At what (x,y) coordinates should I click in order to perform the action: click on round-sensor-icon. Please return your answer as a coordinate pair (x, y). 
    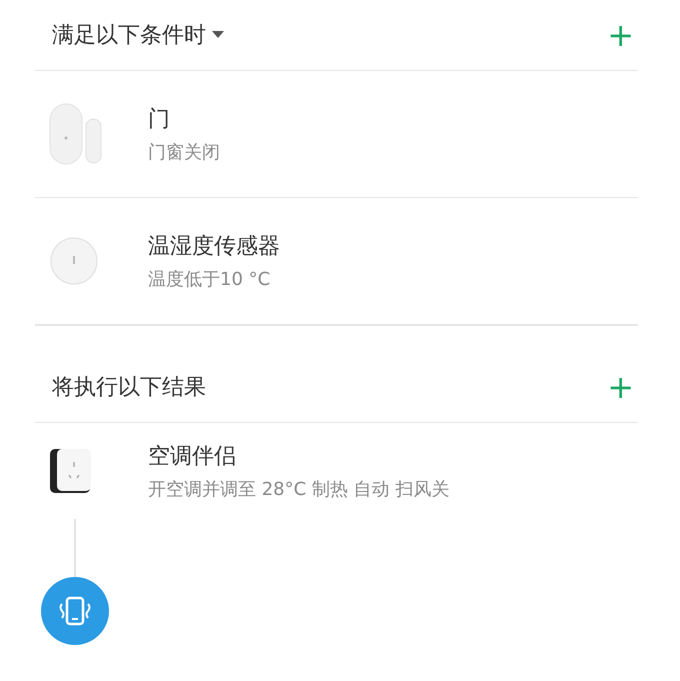
    Looking at the image, I should click on (74, 261).